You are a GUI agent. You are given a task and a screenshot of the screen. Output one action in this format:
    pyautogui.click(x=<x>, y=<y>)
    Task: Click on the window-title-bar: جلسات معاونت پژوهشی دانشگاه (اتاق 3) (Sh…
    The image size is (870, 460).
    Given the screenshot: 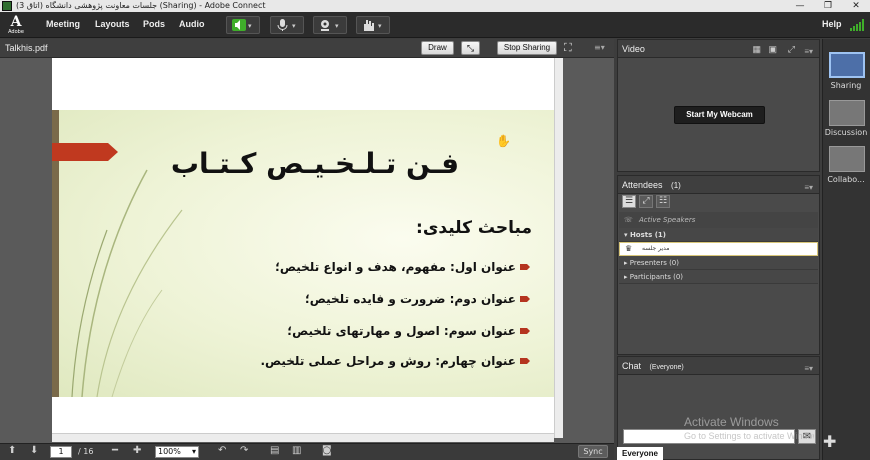 What is the action you would take?
    pyautogui.click(x=435, y=6)
    